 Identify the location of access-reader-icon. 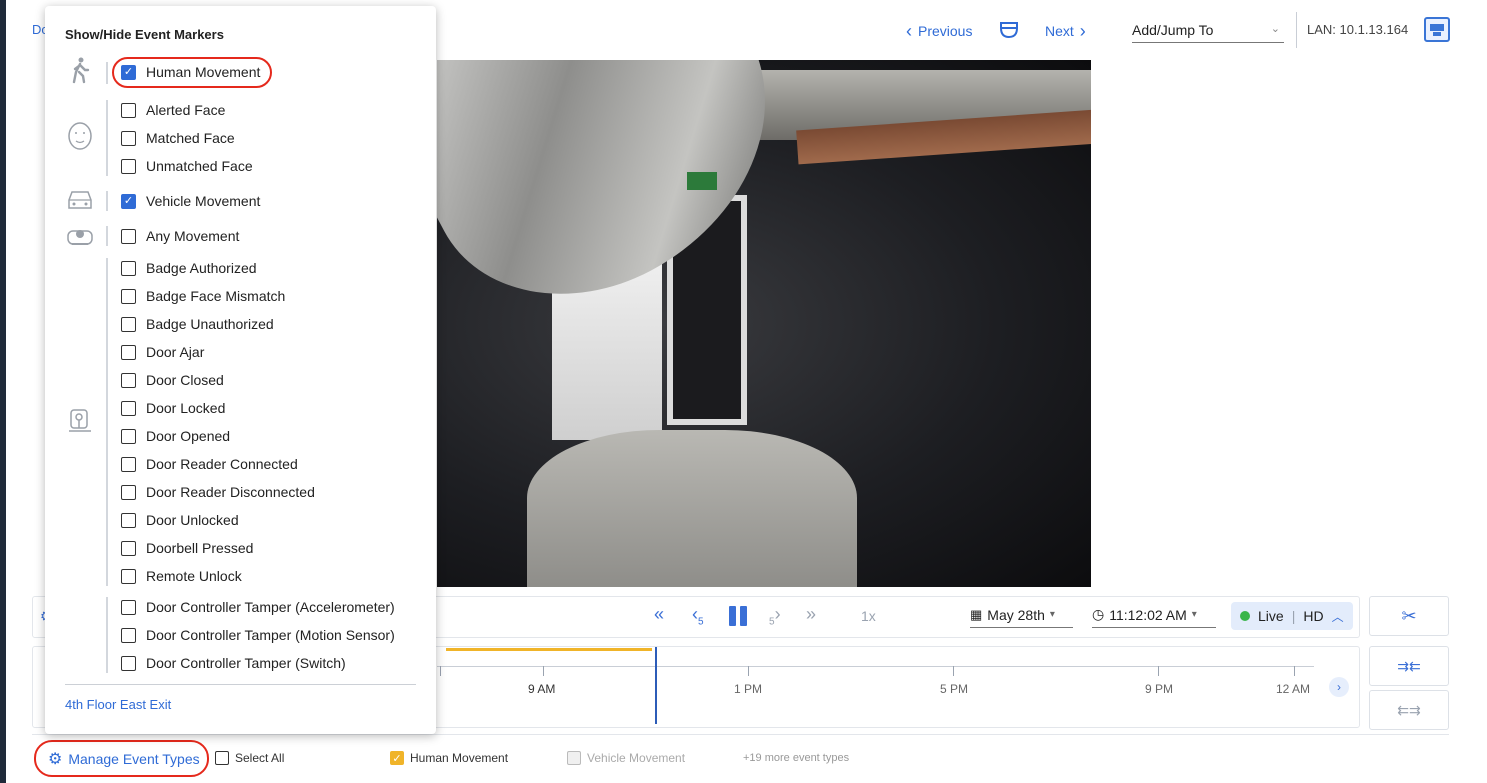
(80, 420).